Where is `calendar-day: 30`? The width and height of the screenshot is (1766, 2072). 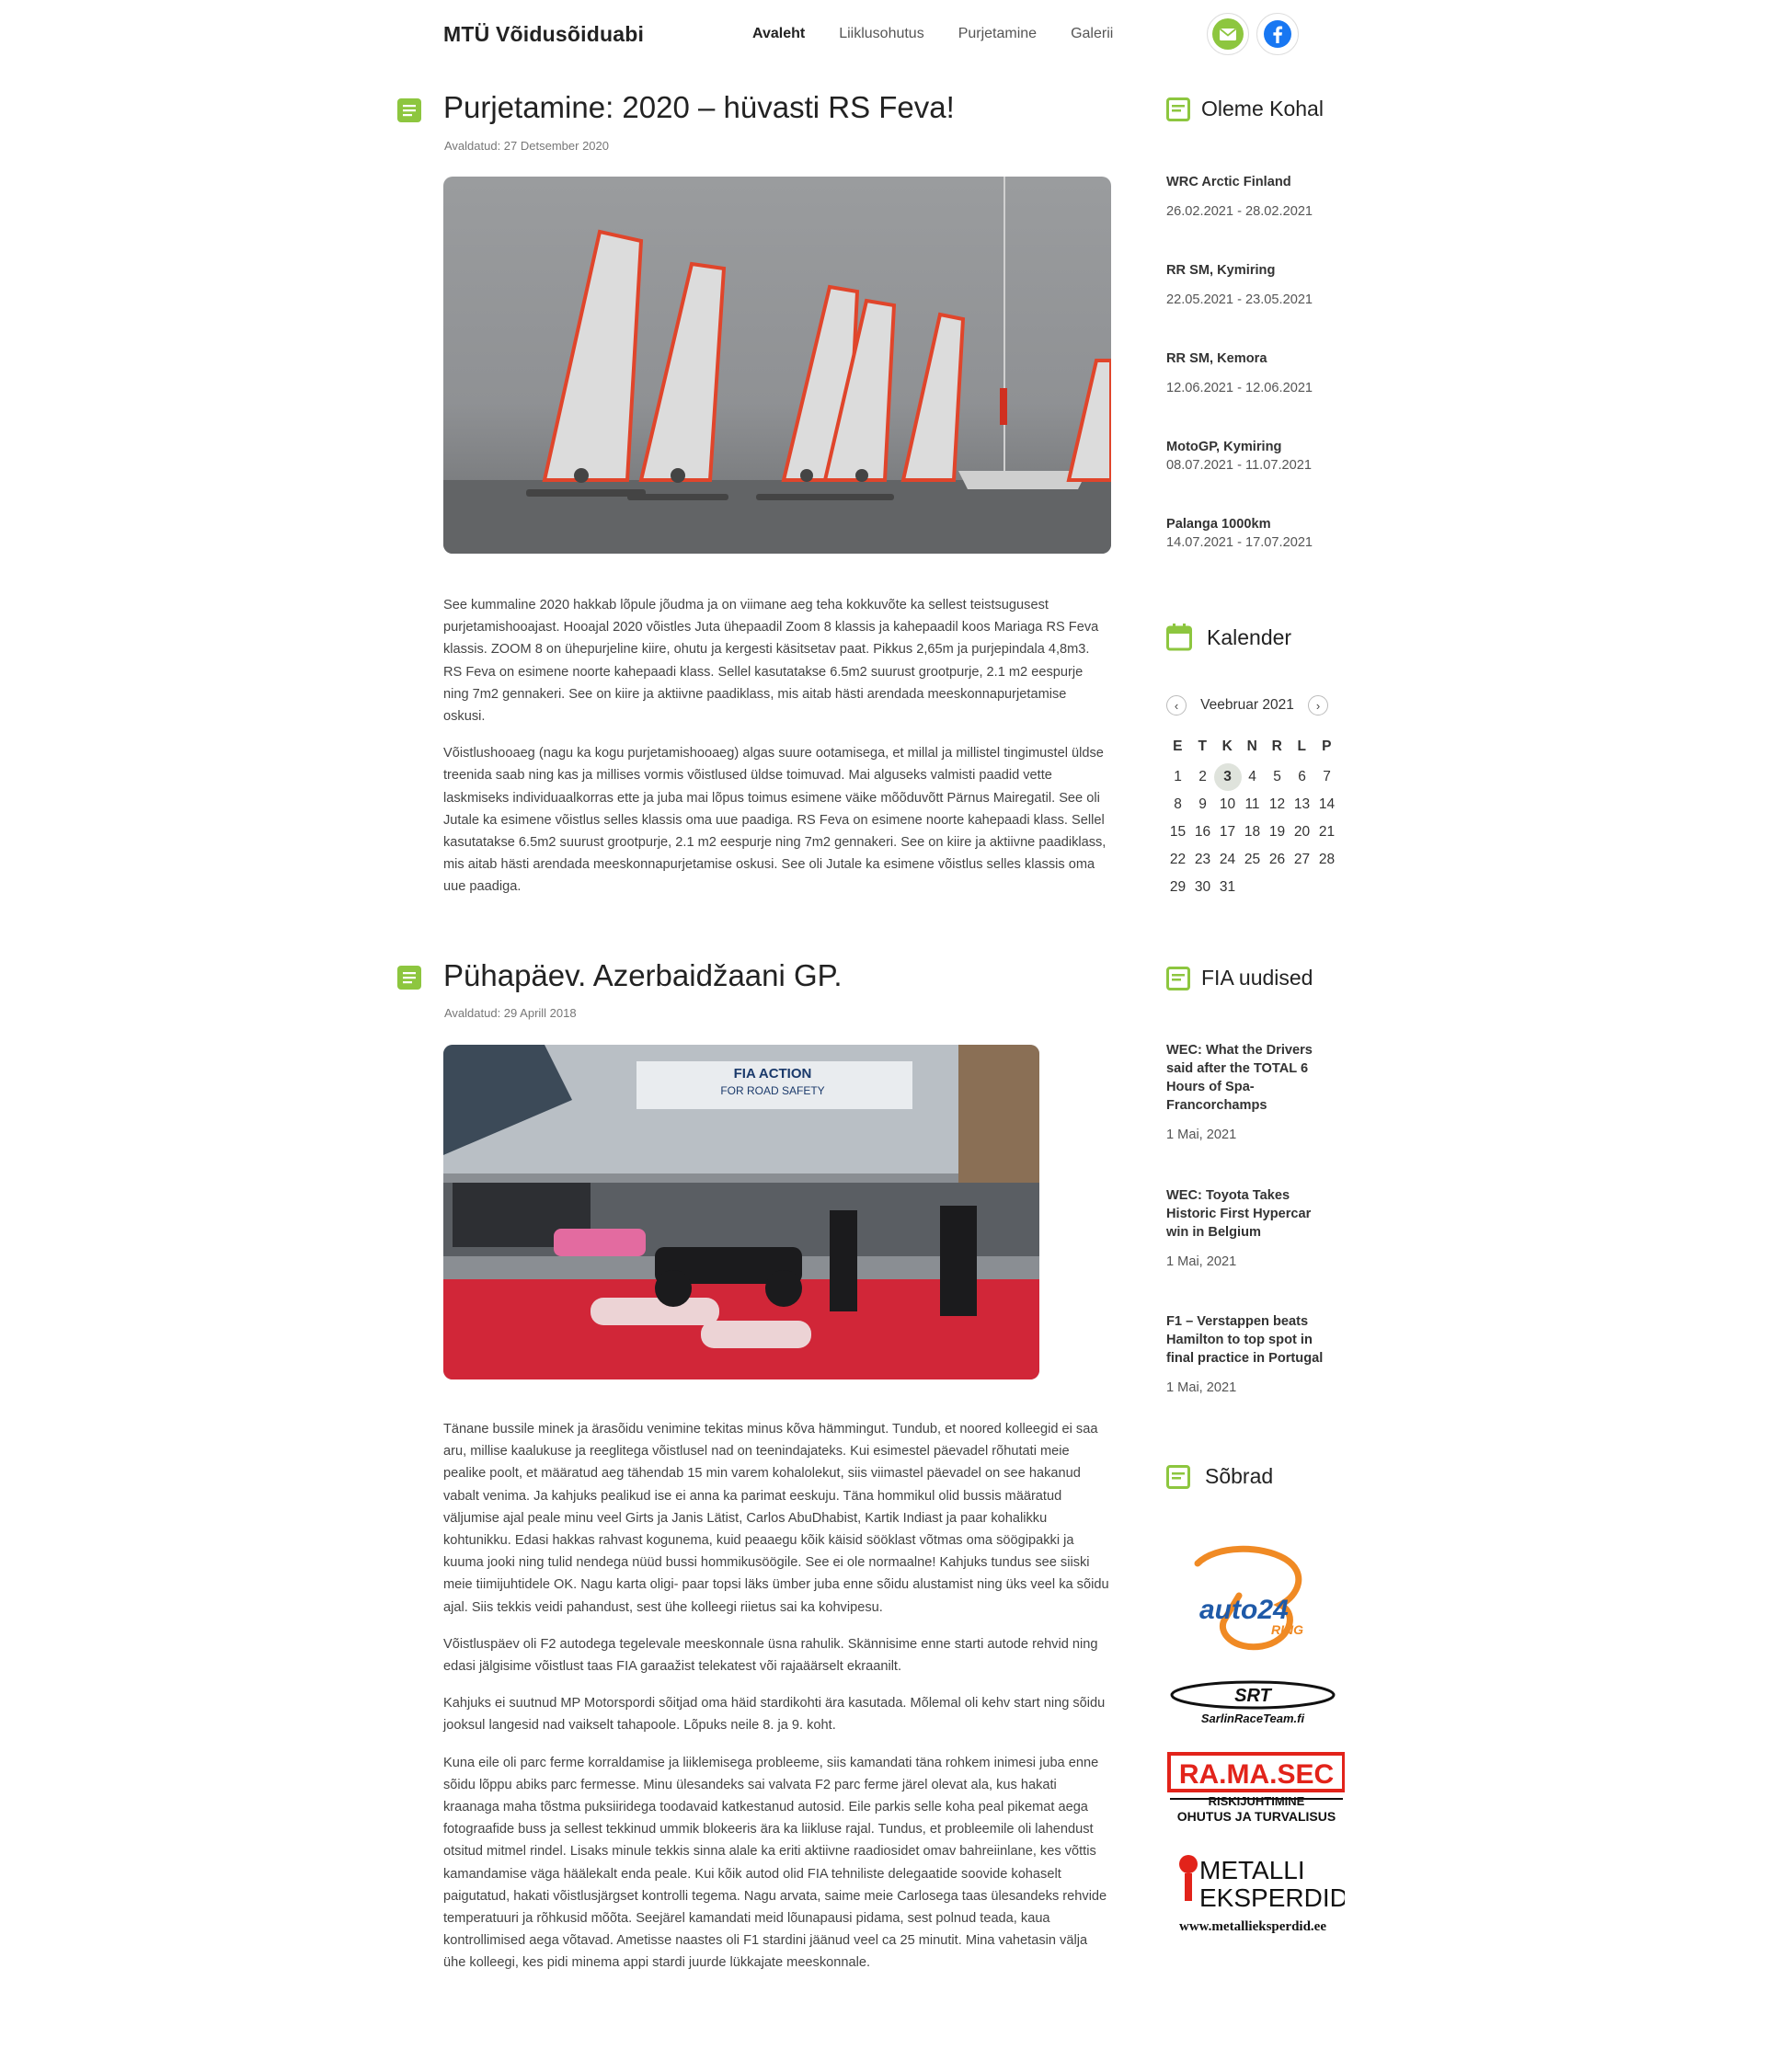 calendar-day: 30 is located at coordinates (1202, 887).